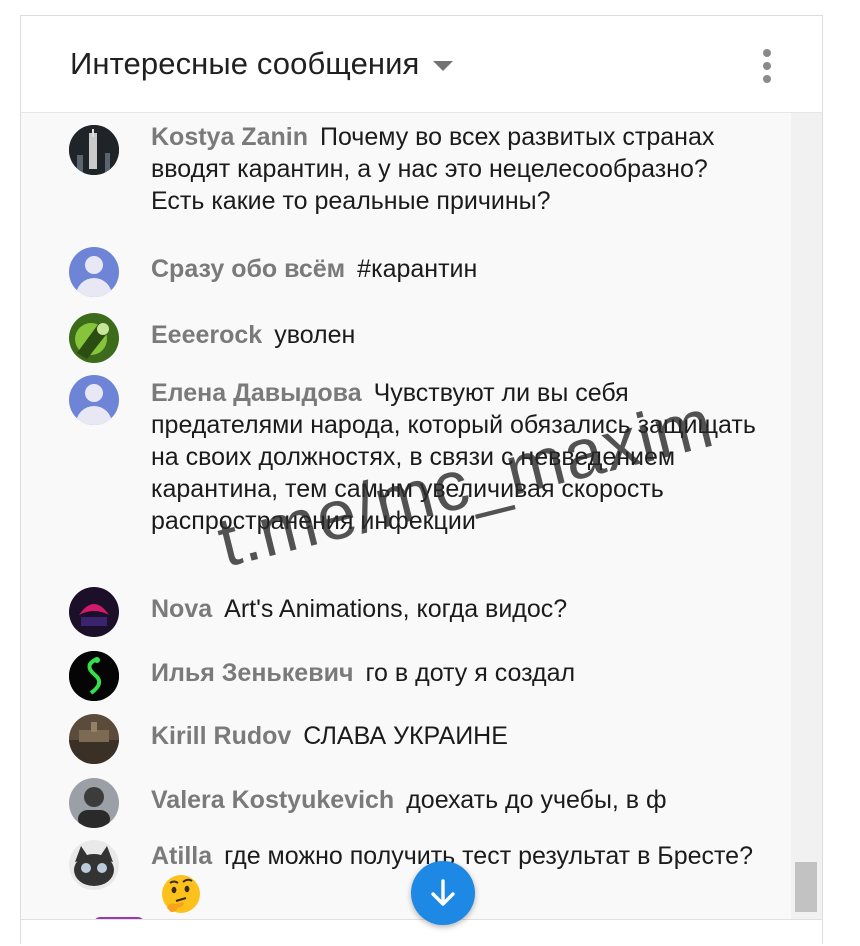  What do you see at coordinates (806, 516) in the screenshot?
I see `scrollbar-track` at bounding box center [806, 516].